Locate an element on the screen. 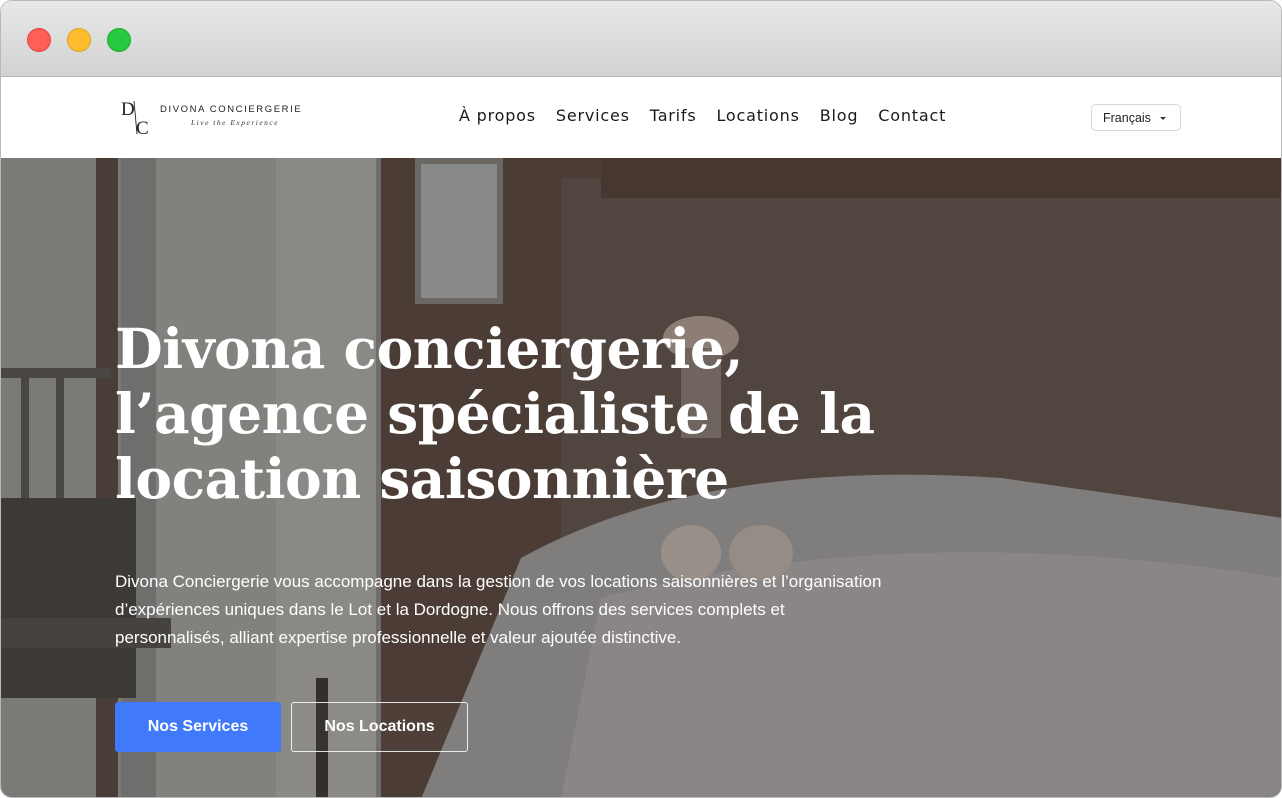 Image resolution: width=1282 pixels, height=798 pixels. nav-link-contact: Contact is located at coordinates (912, 115).